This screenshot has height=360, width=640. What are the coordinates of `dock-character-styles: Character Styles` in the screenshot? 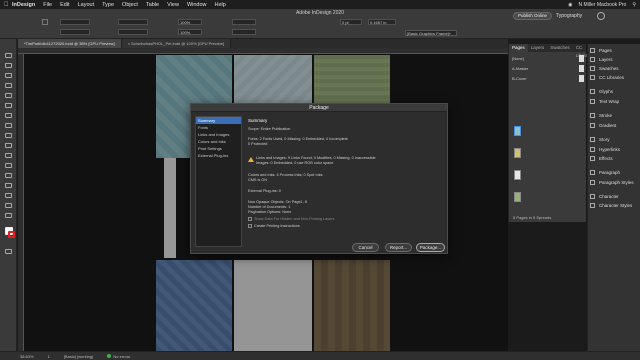 It's located at (611, 205).